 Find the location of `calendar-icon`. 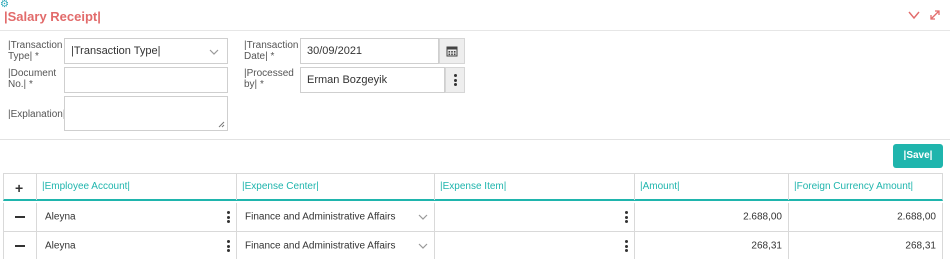

calendar-icon is located at coordinates (452, 51).